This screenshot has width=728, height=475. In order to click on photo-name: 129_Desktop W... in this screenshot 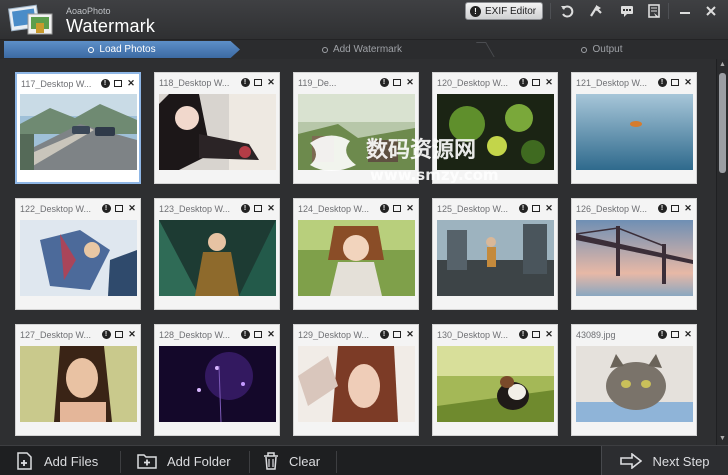, I will do `click(334, 334)`.